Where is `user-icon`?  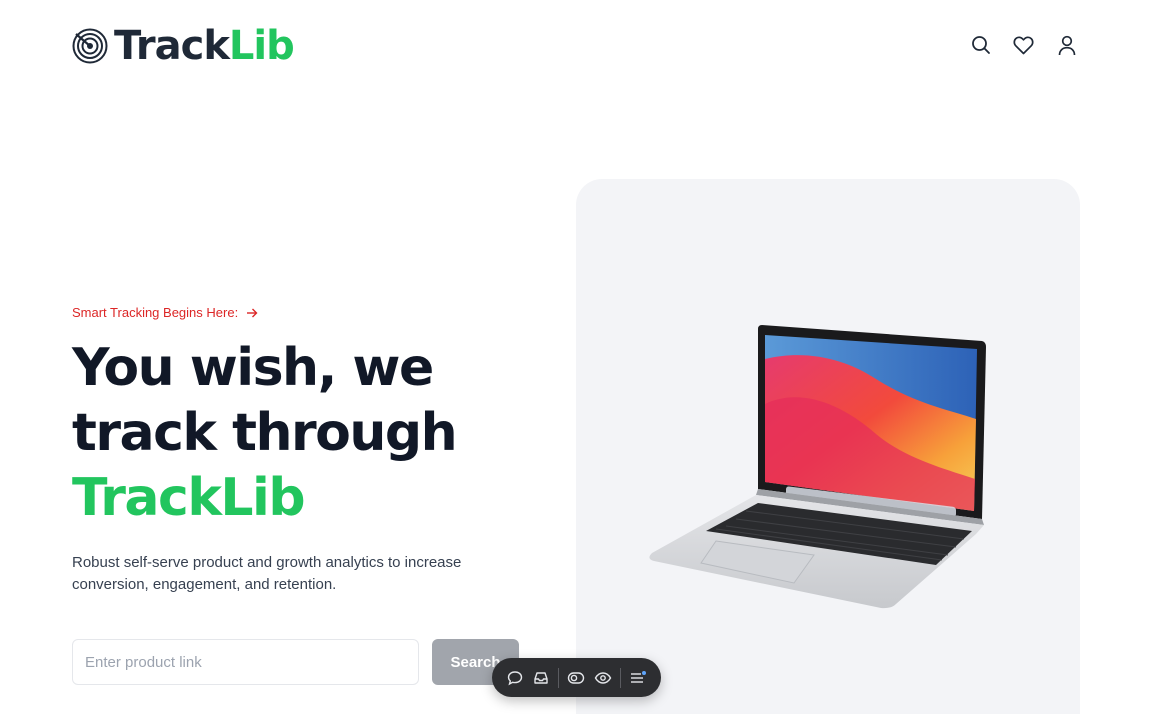
user-icon is located at coordinates (1066, 45).